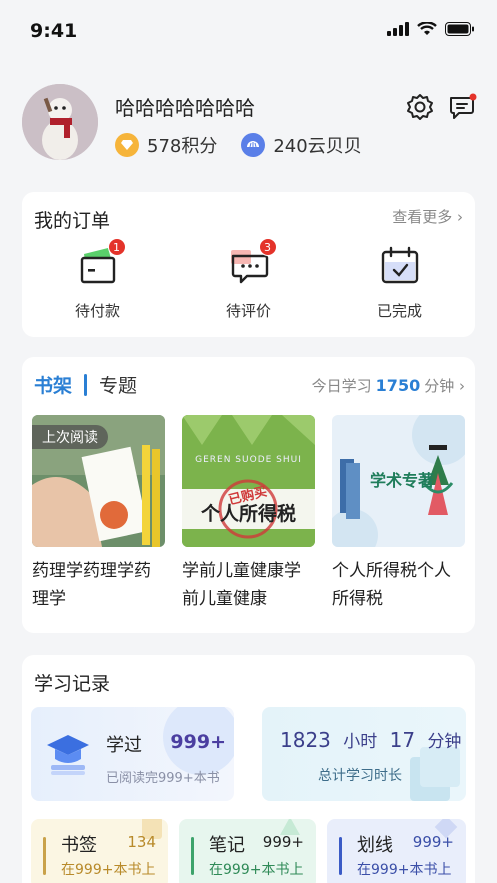 The width and height of the screenshot is (497, 883). Describe the element at coordinates (427, 28) in the screenshot. I see `wifi-icon` at that location.